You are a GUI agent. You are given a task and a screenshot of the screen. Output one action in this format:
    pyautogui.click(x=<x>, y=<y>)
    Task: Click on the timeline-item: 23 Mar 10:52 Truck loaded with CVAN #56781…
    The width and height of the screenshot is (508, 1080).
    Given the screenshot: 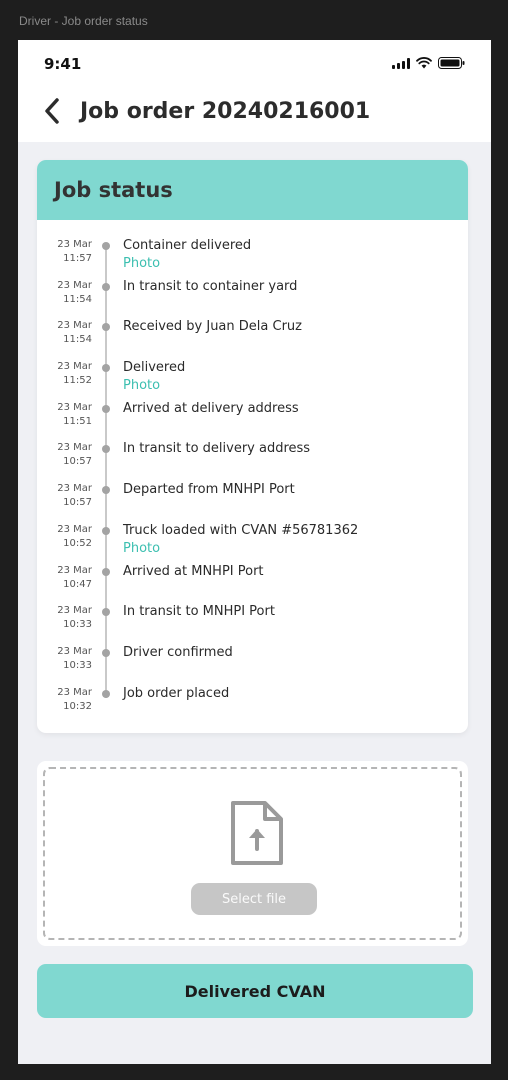 What is the action you would take?
    pyautogui.click(x=252, y=543)
    